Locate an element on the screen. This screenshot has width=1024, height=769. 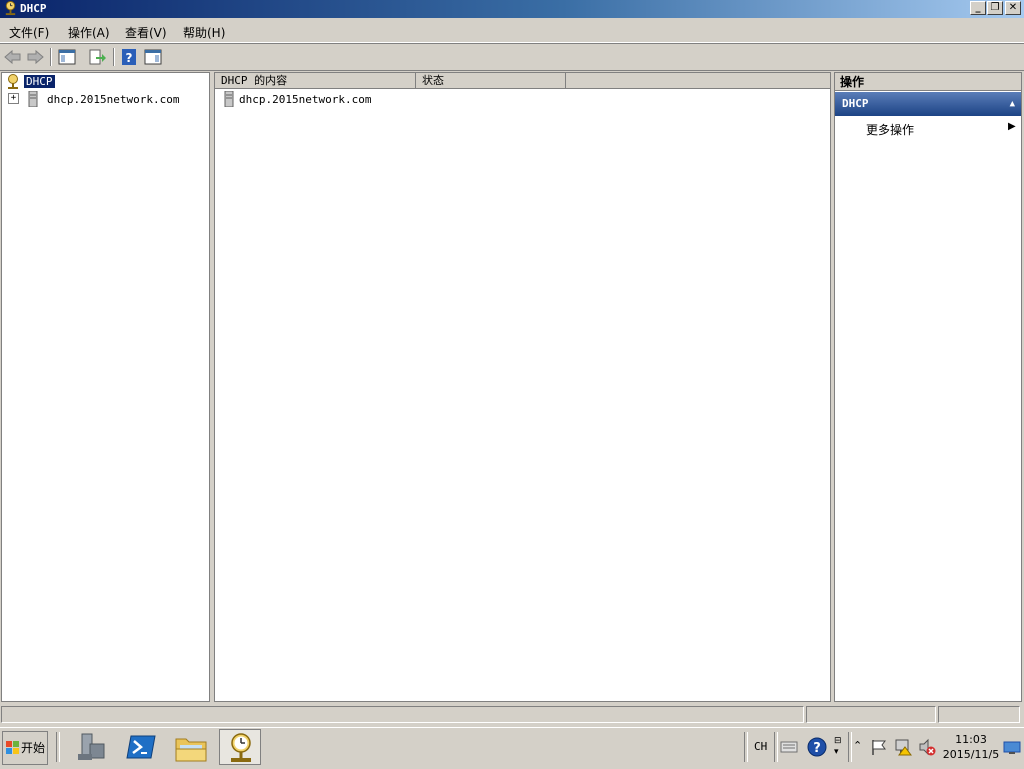
menu-action: 操作(A) is located at coordinates (89, 32).